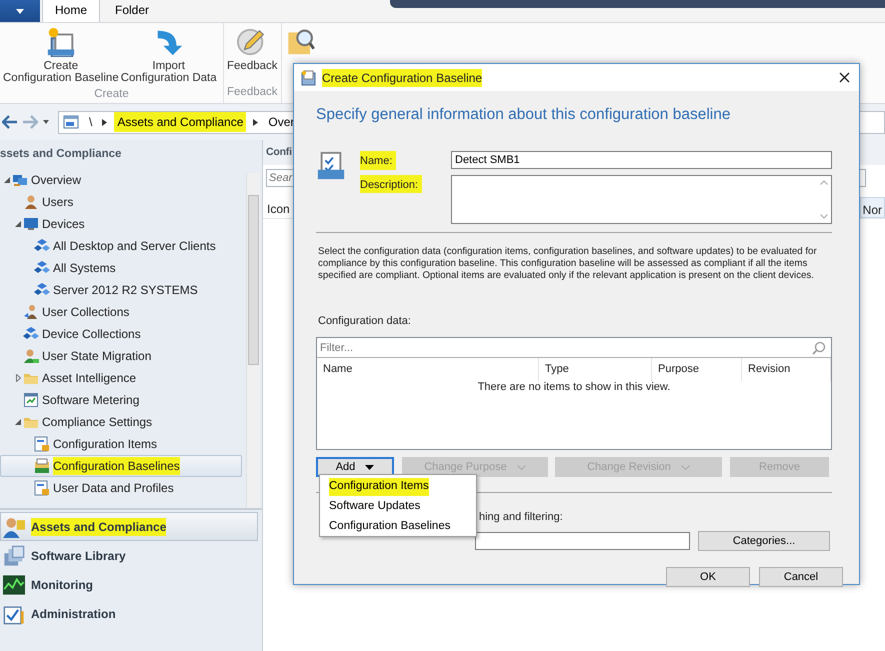 This screenshot has height=651, width=885. What do you see at coordinates (364, 321) in the screenshot?
I see `section-label: Configuration data:` at bounding box center [364, 321].